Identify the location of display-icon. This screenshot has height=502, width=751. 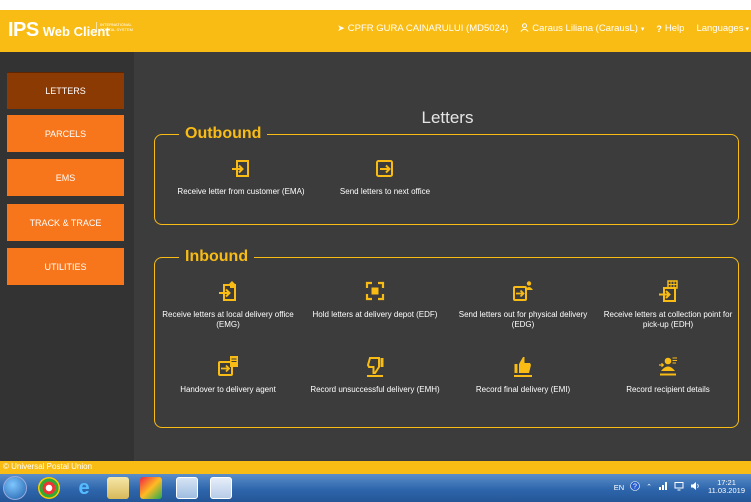
(679, 487).